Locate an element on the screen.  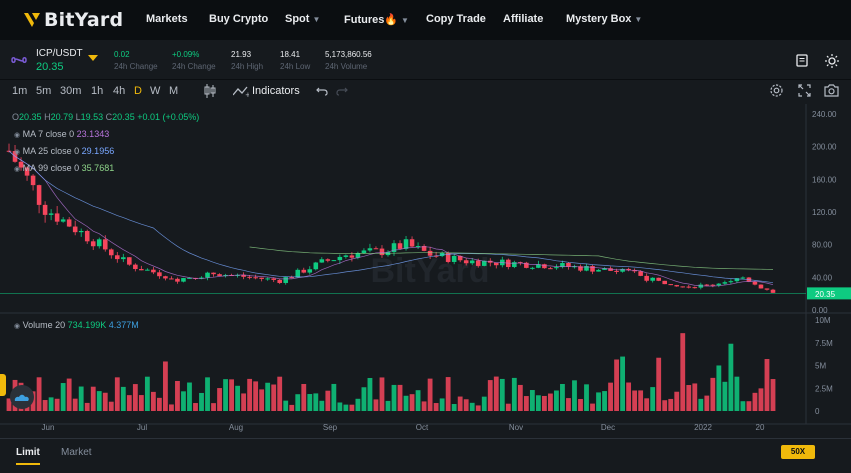
drawing-cloud-icon is located at coordinates (22, 397).